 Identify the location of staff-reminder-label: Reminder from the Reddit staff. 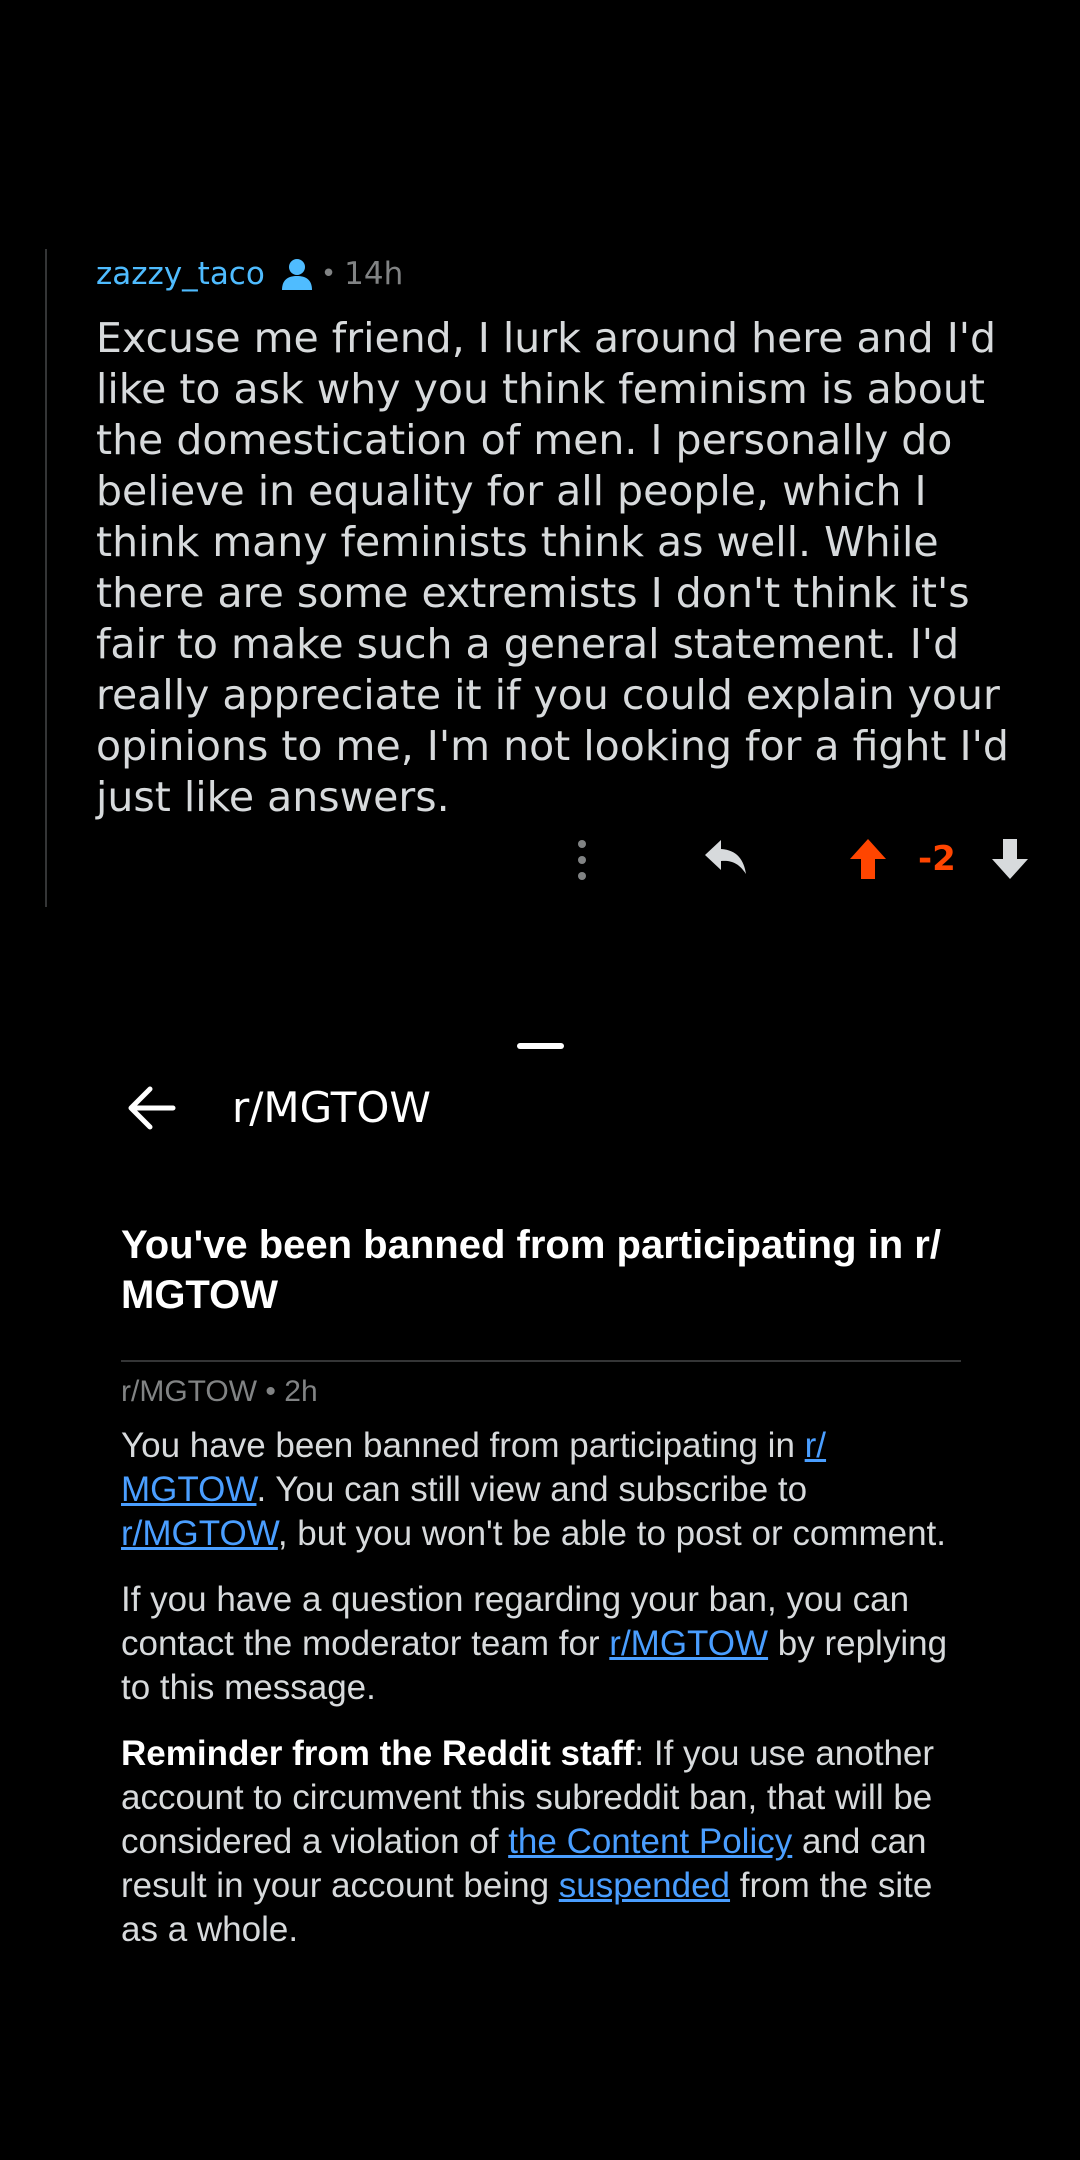
(378, 1753).